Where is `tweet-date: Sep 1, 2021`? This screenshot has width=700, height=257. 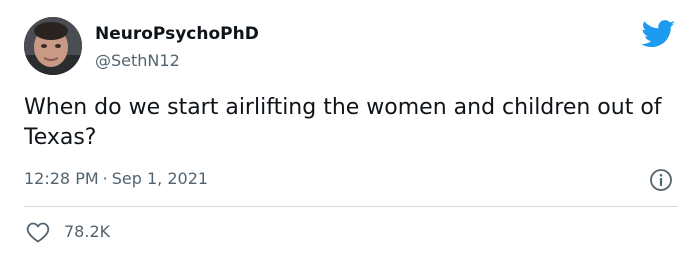 tweet-date: Sep 1, 2021 is located at coordinates (160, 178).